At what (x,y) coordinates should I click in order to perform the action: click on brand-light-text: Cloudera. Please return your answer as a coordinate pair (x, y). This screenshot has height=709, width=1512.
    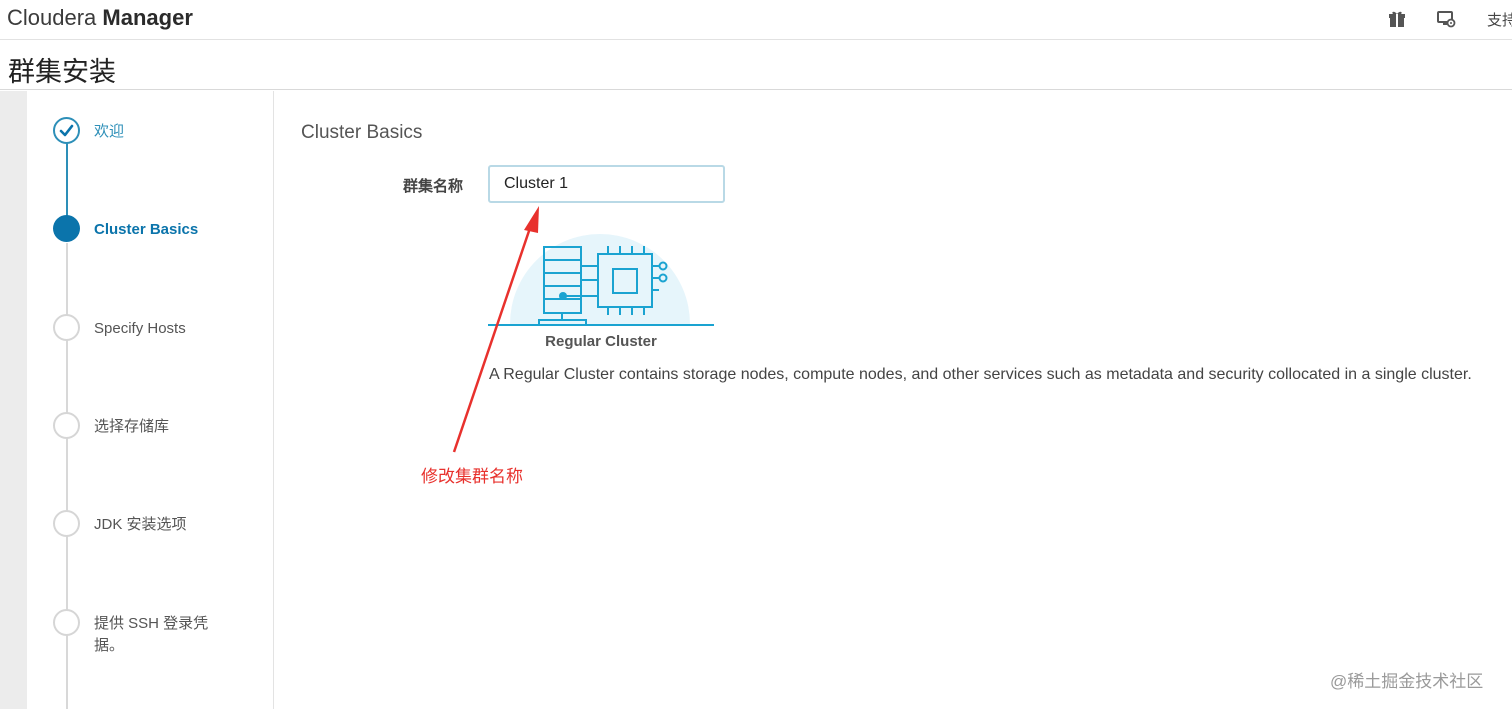
    Looking at the image, I should click on (52, 17).